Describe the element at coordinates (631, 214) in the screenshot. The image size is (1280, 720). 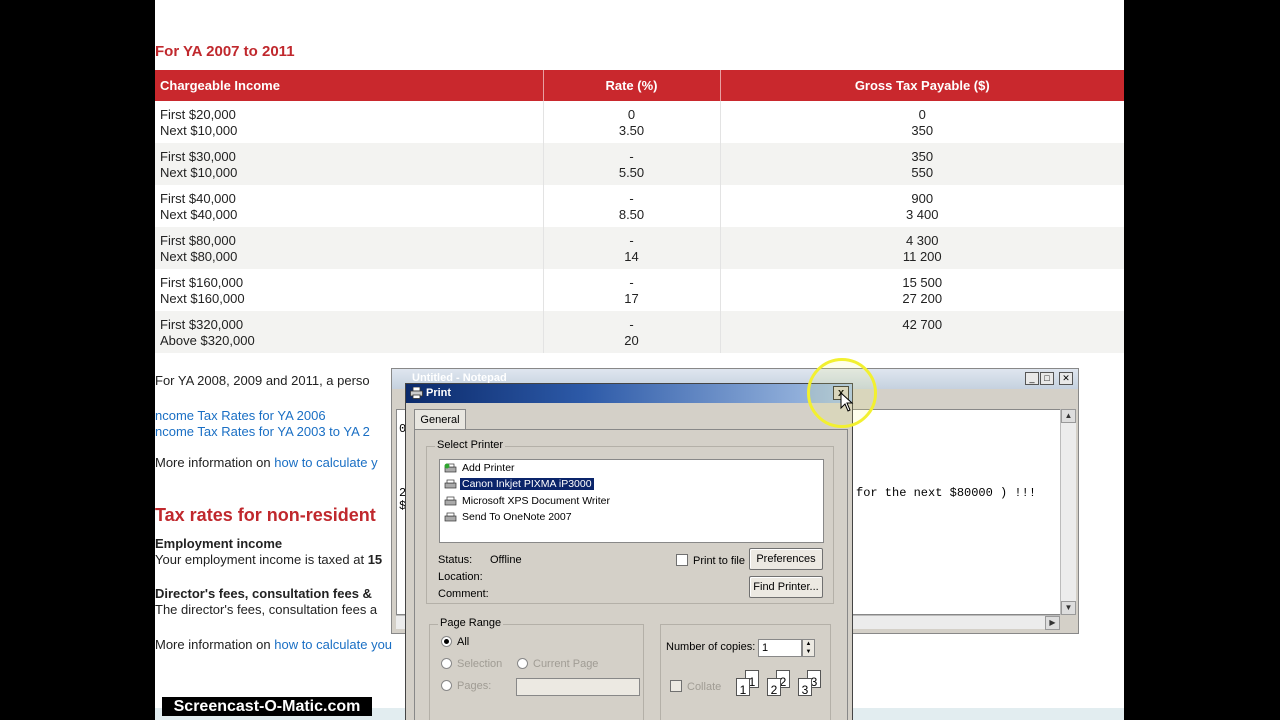
I see `rate-line: 8.50` at that location.